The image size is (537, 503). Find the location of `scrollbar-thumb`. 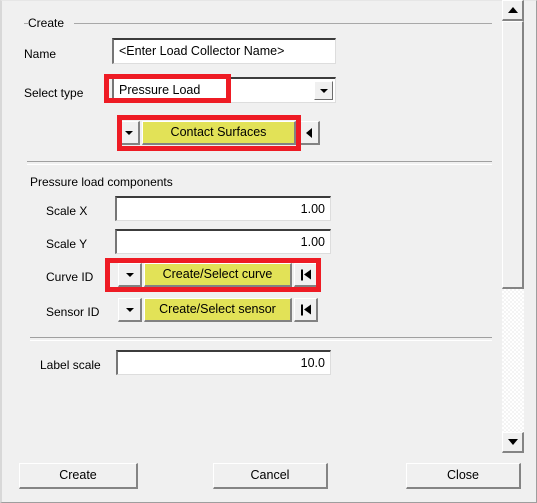

scrollbar-thumb is located at coordinates (513, 155).